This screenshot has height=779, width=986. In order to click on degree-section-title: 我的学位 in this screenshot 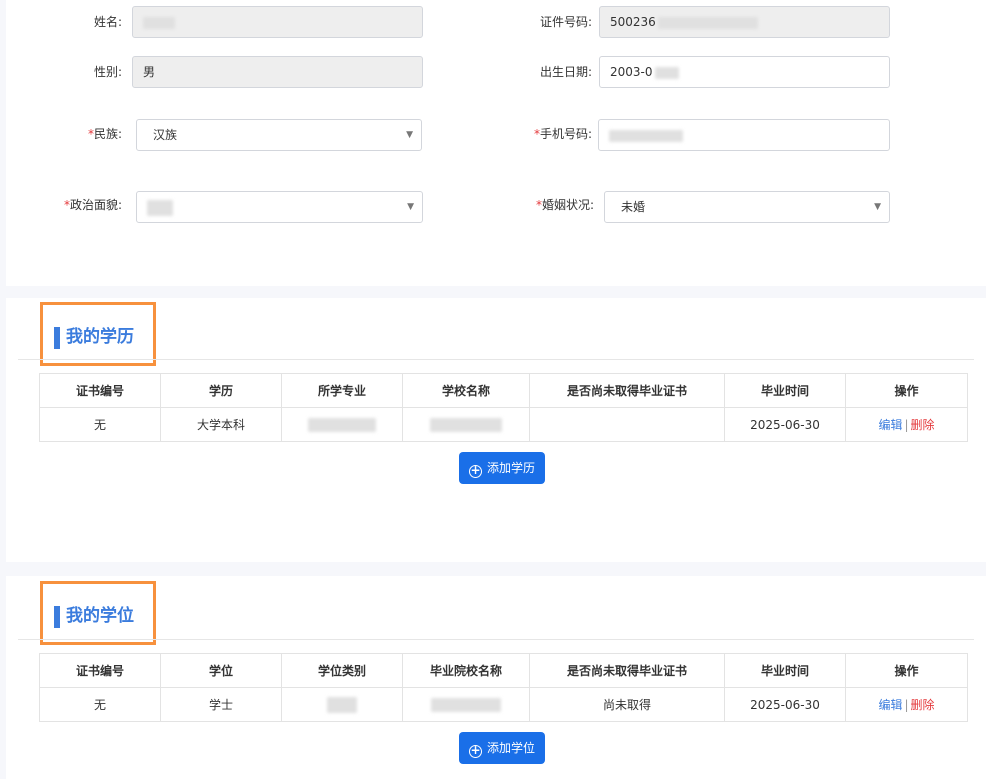, I will do `click(98, 613)`.